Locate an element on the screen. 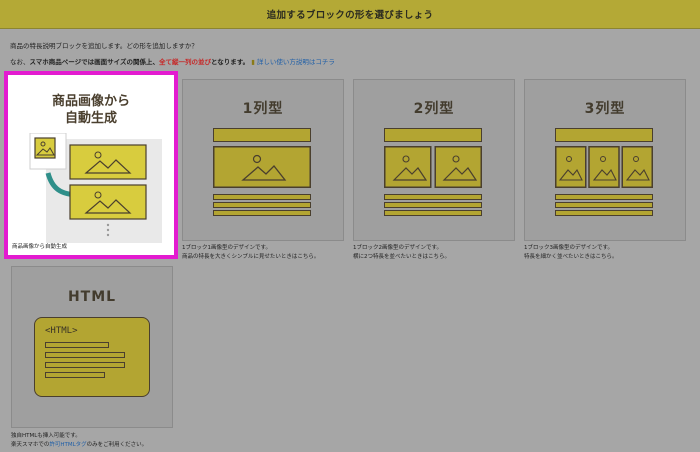 This screenshot has height=452, width=700. card-description: 商品画像から自動生成 is located at coordinates (40, 247).